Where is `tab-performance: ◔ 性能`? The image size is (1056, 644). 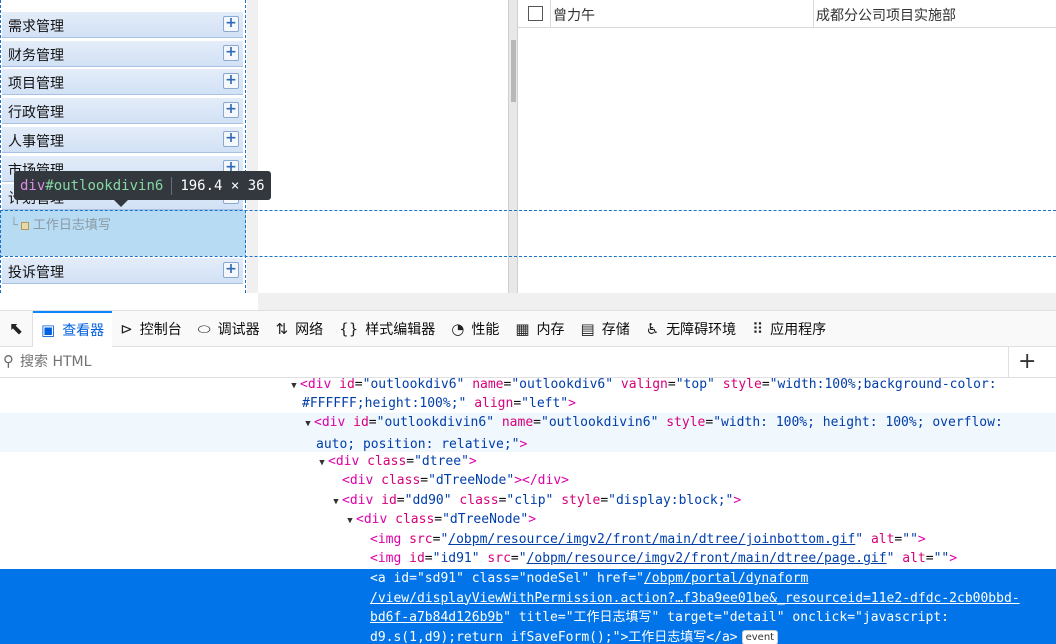
tab-performance: ◔ 性能 is located at coordinates (475, 329).